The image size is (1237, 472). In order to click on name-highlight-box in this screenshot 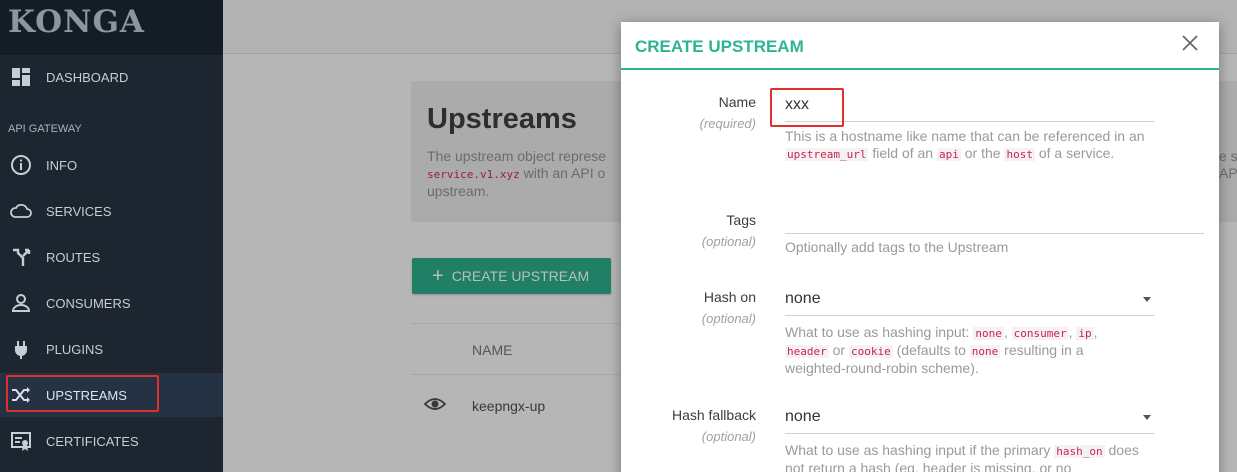, I will do `click(807, 107)`.